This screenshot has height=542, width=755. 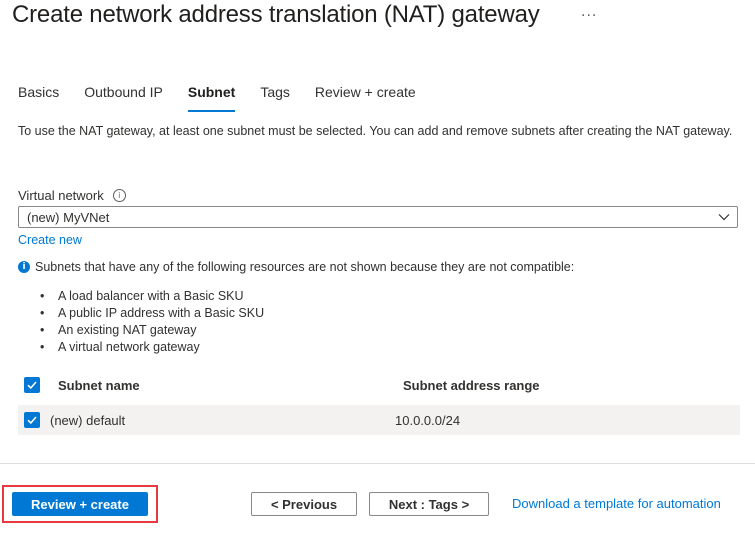 I want to click on subnet-range-cell: 10.0.0.0/24, so click(x=428, y=420).